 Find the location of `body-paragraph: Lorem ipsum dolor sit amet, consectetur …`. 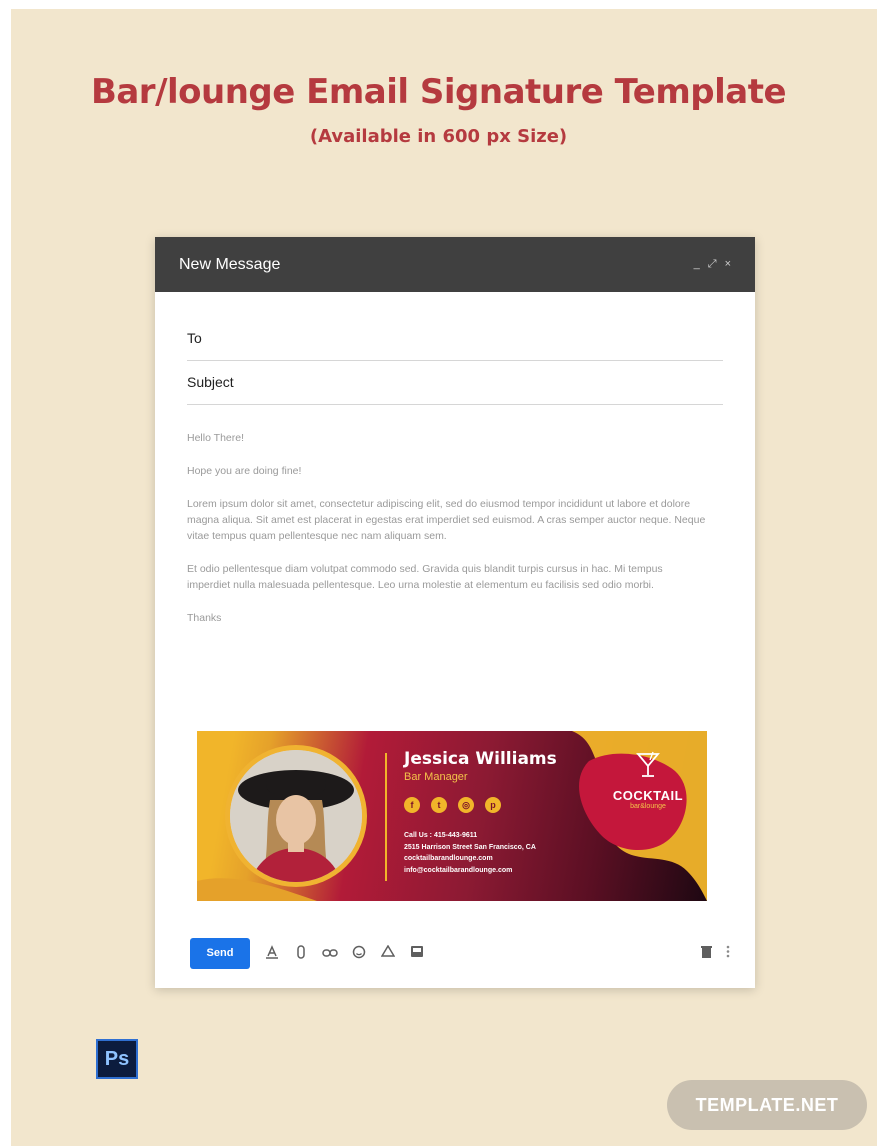

body-paragraph: Lorem ipsum dolor sit amet, consectetur … is located at coordinates (446, 520).